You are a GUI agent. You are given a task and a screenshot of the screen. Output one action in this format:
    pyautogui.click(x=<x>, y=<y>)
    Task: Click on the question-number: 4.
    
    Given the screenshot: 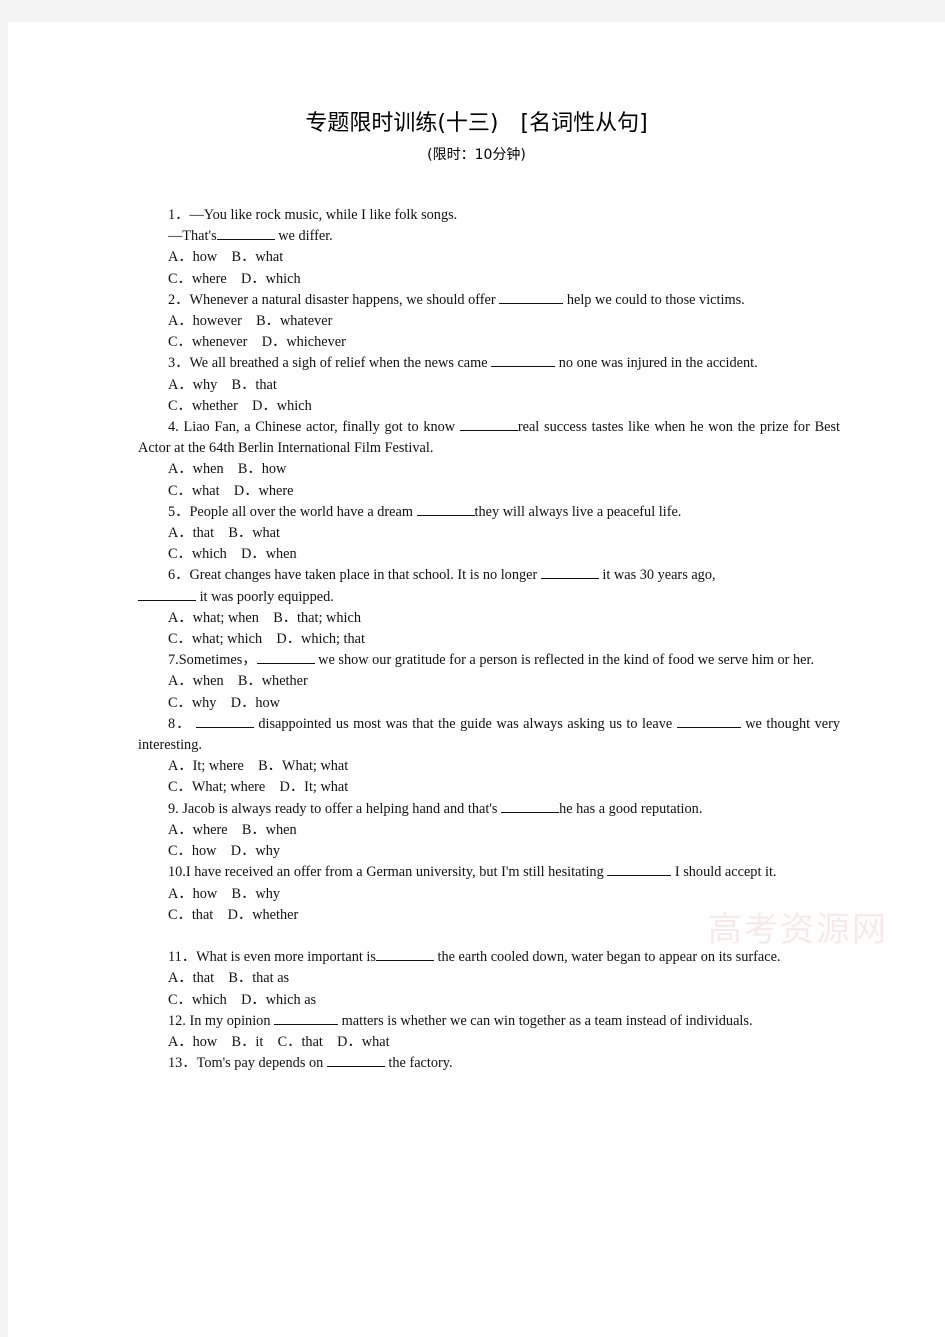 What is the action you would take?
    pyautogui.click(x=173, y=427)
    